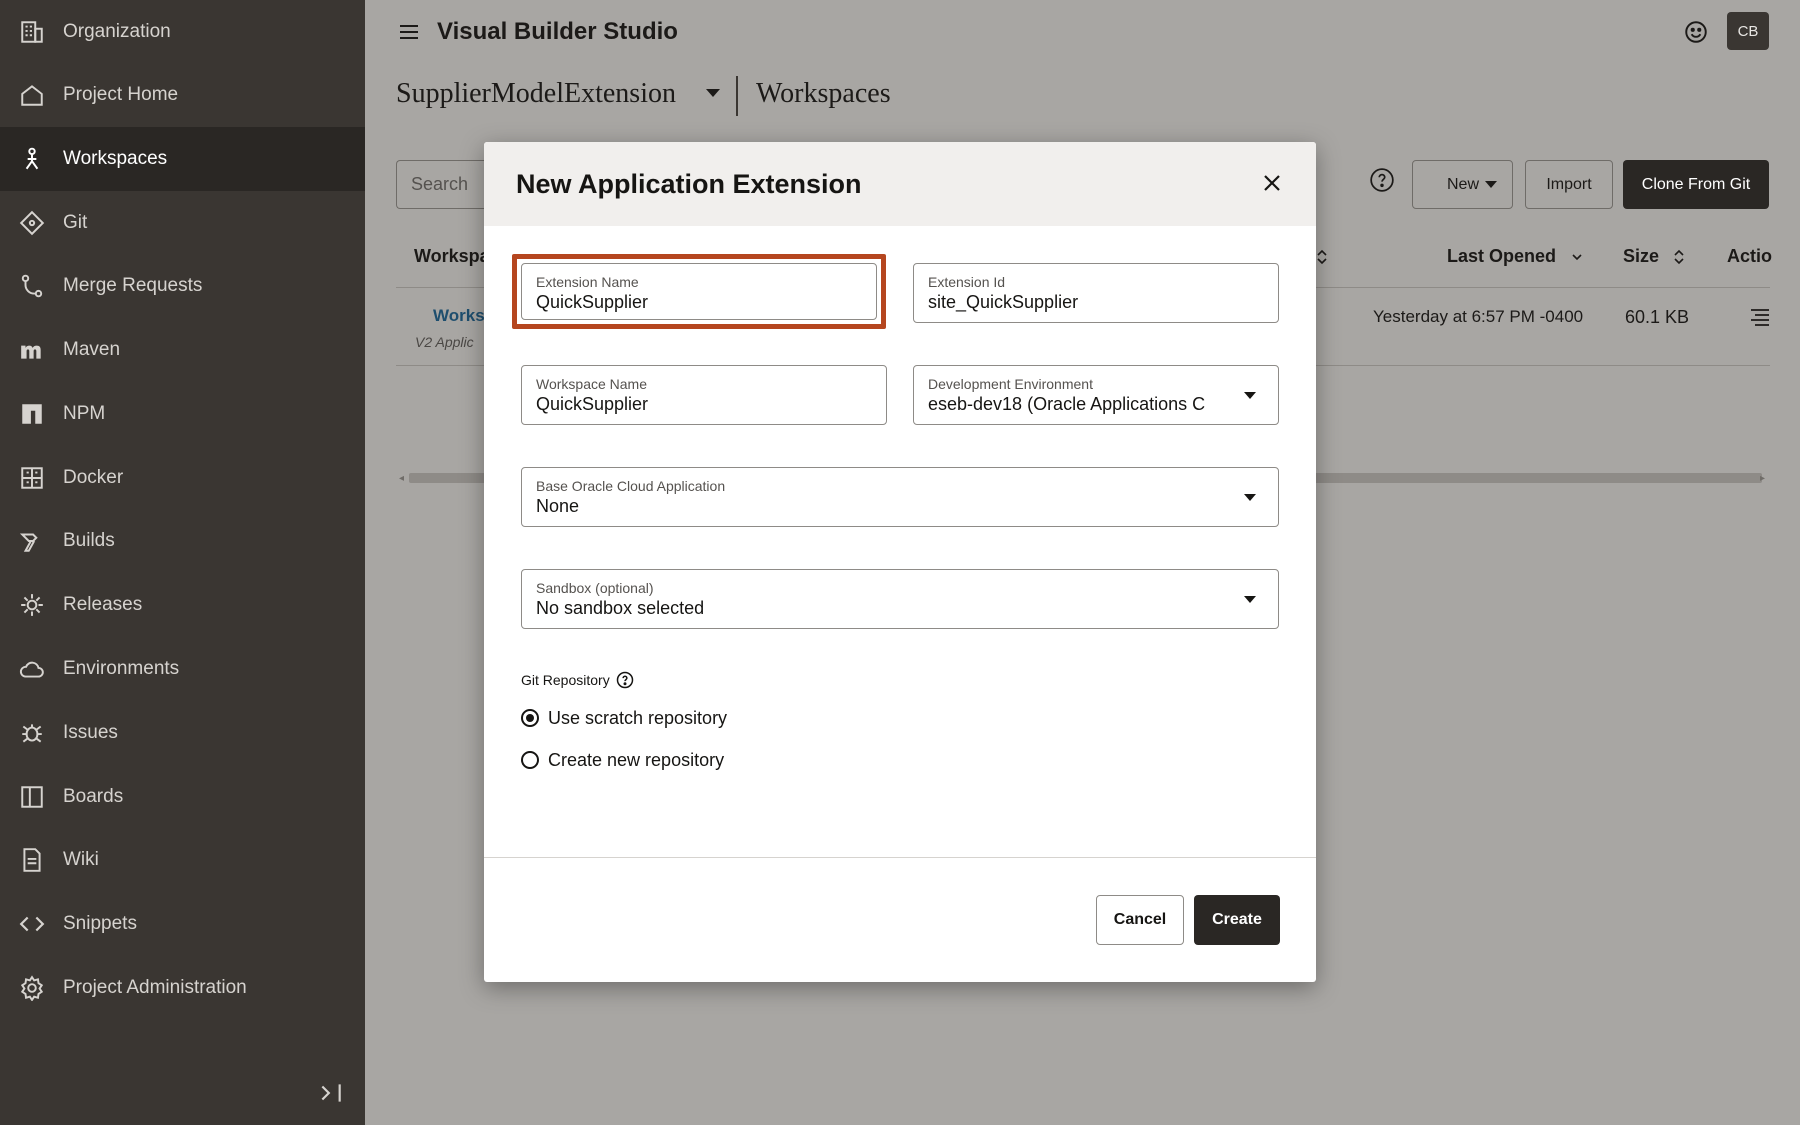 The height and width of the screenshot is (1125, 1800). Describe the element at coordinates (32, 95) in the screenshot. I see `home-icon` at that location.